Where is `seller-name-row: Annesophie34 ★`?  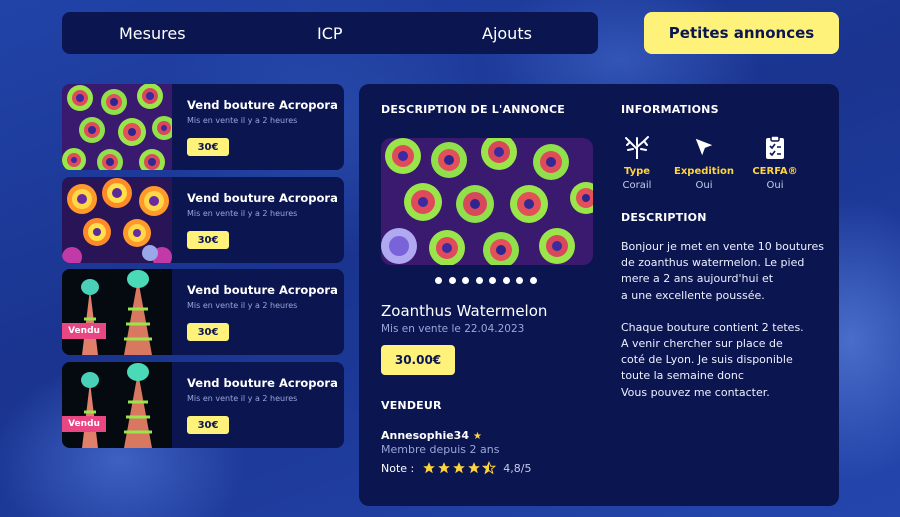
seller-name-row: Annesophie34 ★ is located at coordinates (431, 435).